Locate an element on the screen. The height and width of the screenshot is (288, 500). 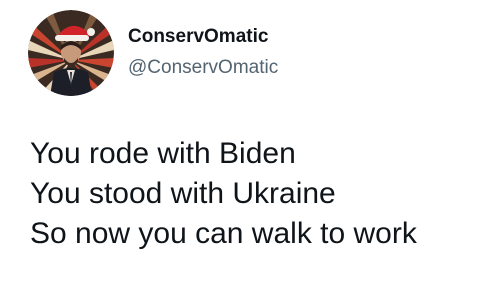
avatar-image is located at coordinates (71, 53).